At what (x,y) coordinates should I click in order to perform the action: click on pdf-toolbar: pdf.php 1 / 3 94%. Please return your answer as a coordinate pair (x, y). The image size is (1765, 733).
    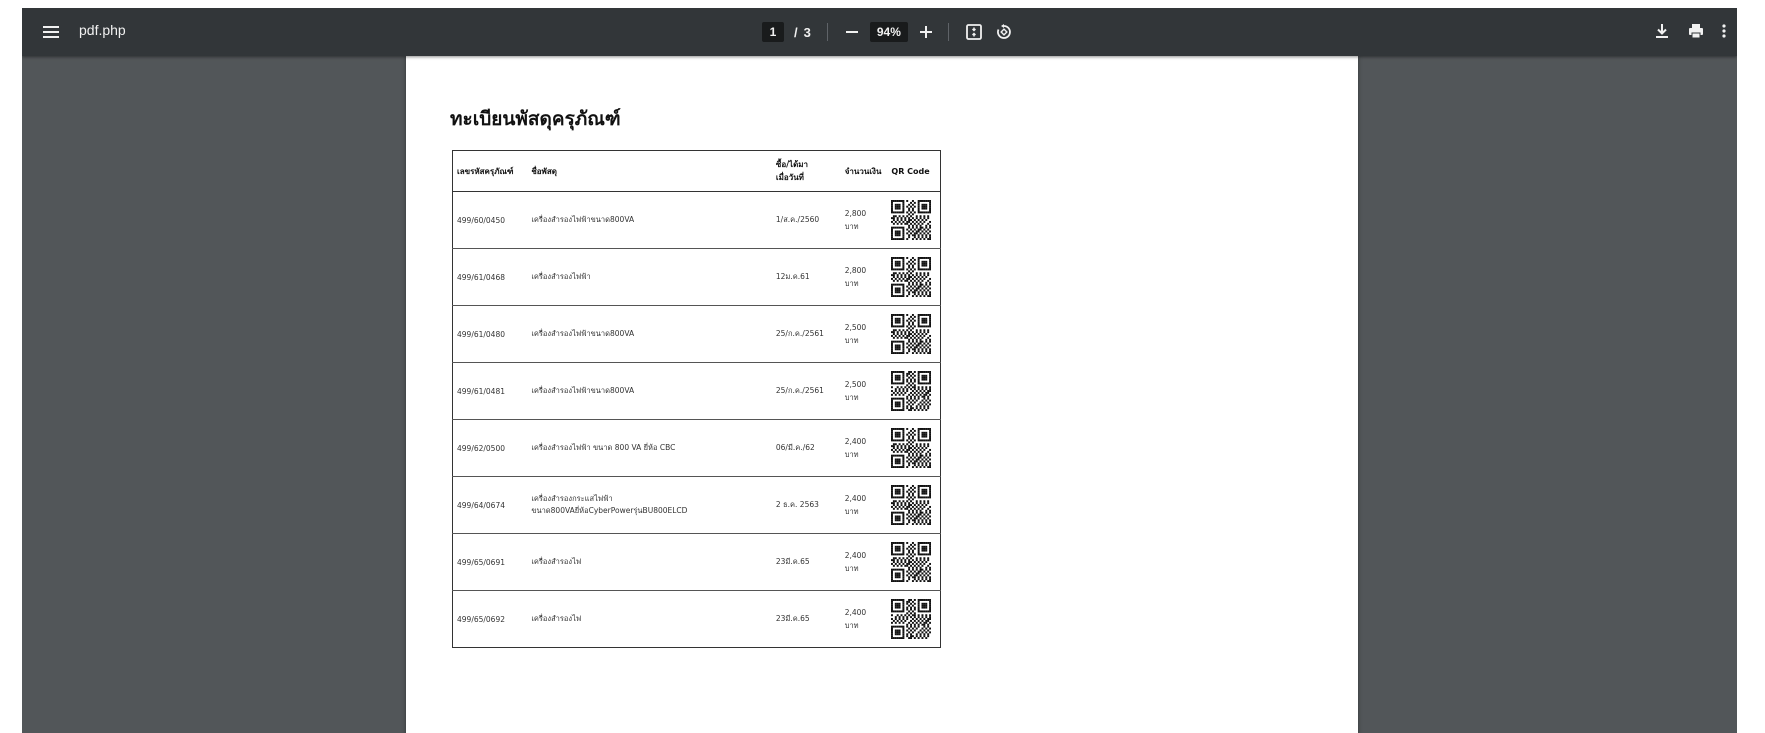
    Looking at the image, I should click on (879, 32).